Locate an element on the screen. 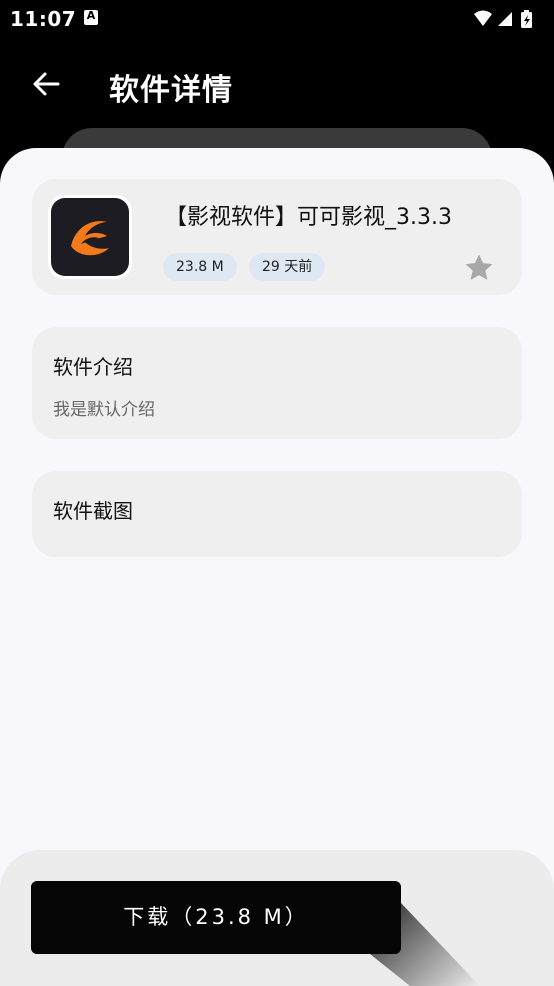 This screenshot has height=986, width=554. notification-icon-letter: A is located at coordinates (91, 15).